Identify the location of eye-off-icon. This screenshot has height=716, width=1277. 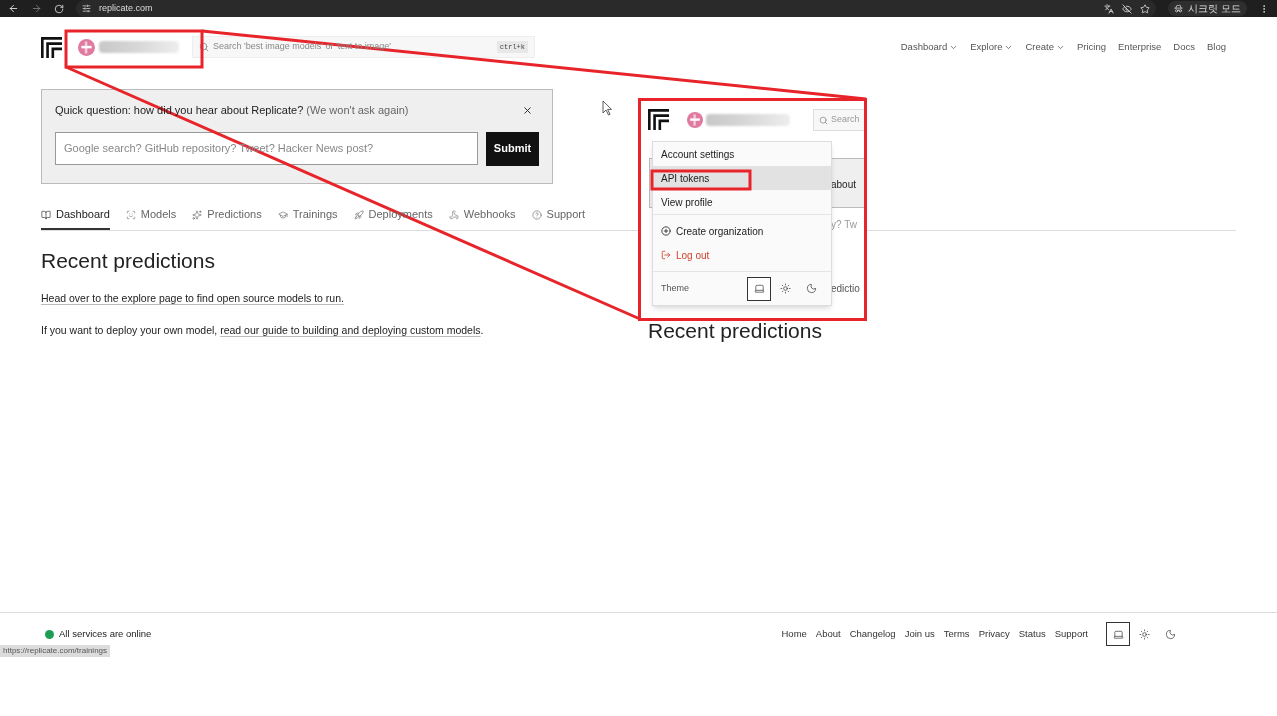
(1127, 8).